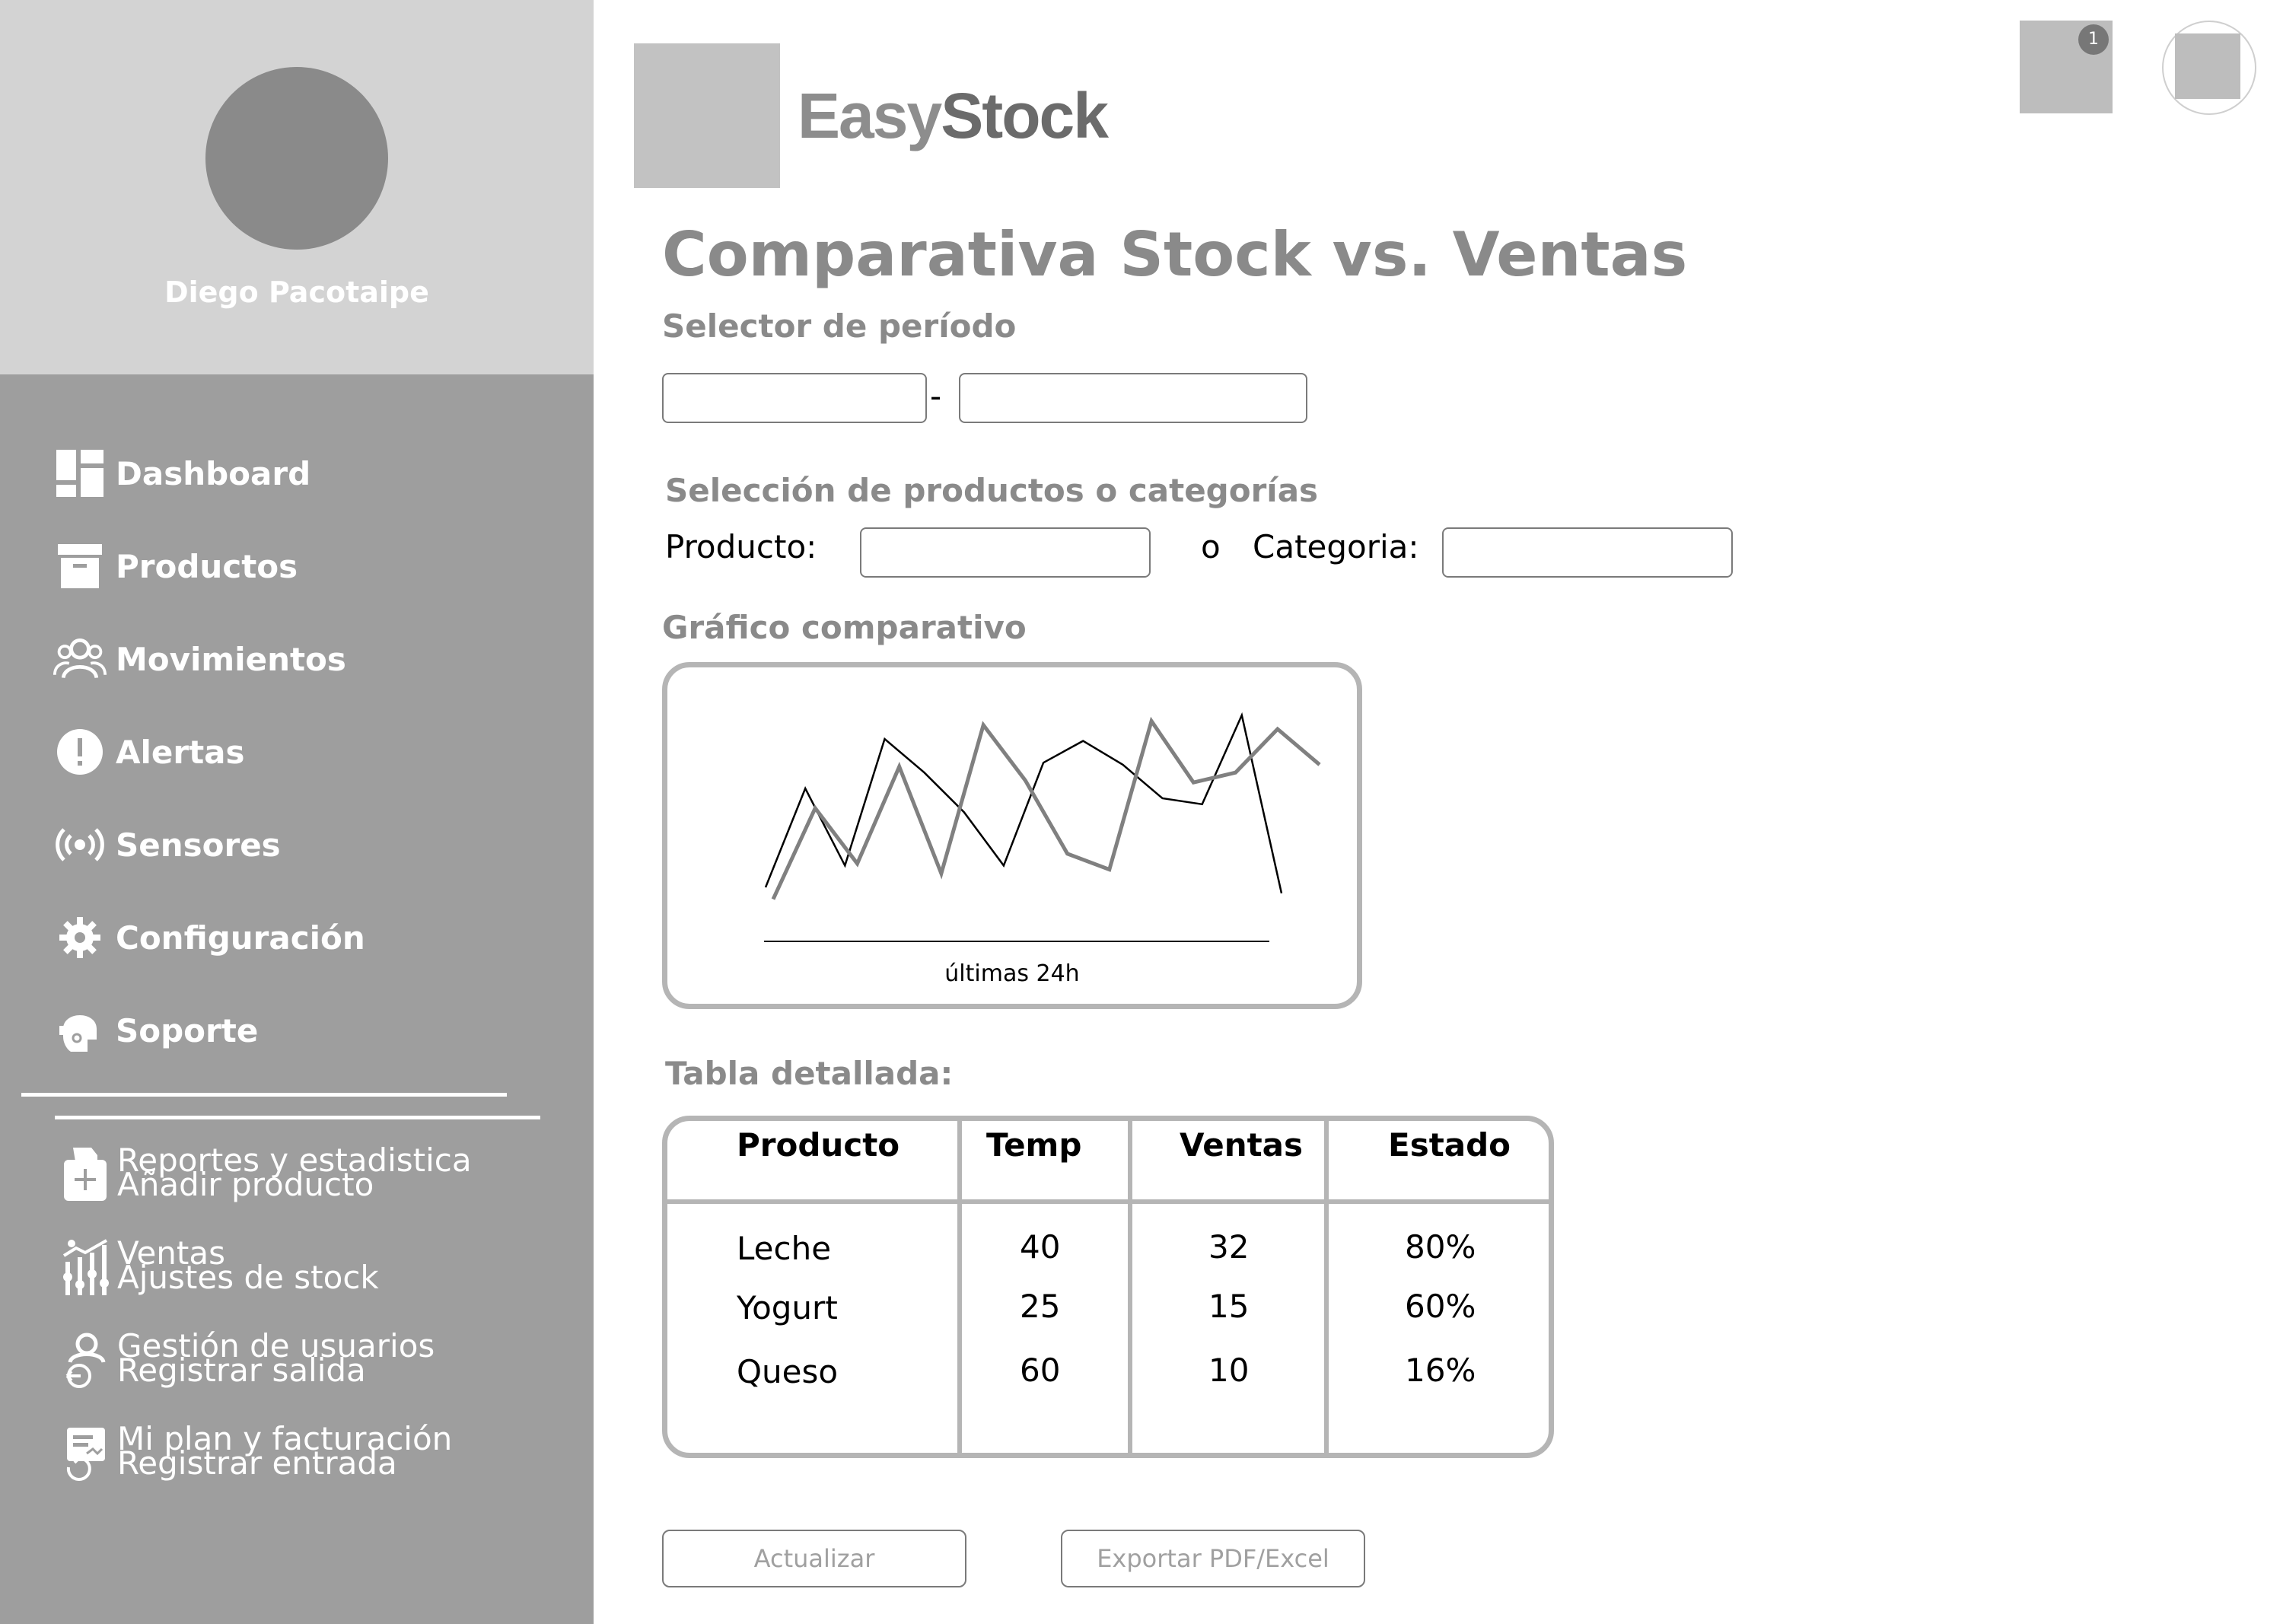 Image resolution: width=2283 pixels, height=1624 pixels. I want to click on support-icon, so click(80, 1030).